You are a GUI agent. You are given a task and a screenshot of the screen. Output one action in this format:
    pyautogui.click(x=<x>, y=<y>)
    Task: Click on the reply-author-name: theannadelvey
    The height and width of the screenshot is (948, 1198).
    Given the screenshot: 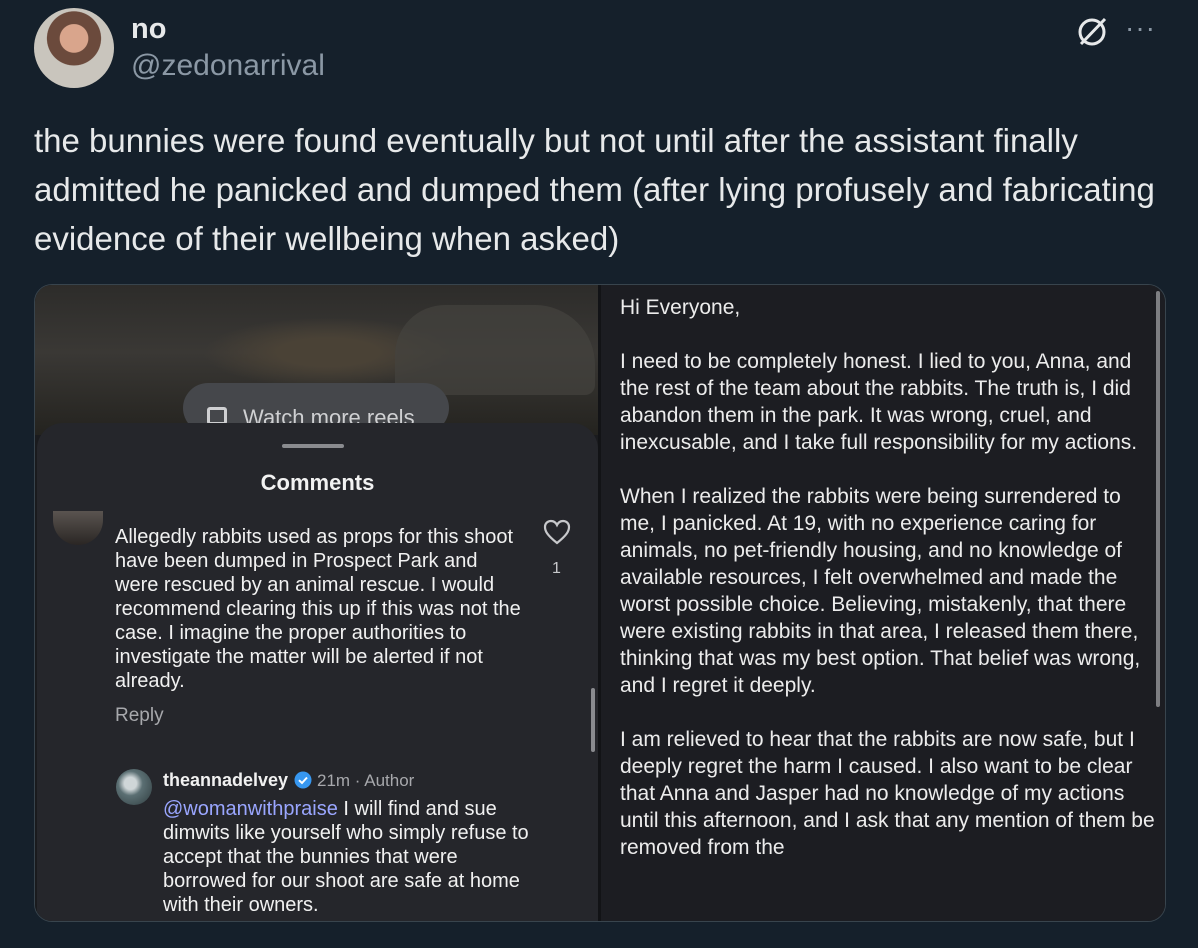 What is the action you would take?
    pyautogui.click(x=226, y=780)
    